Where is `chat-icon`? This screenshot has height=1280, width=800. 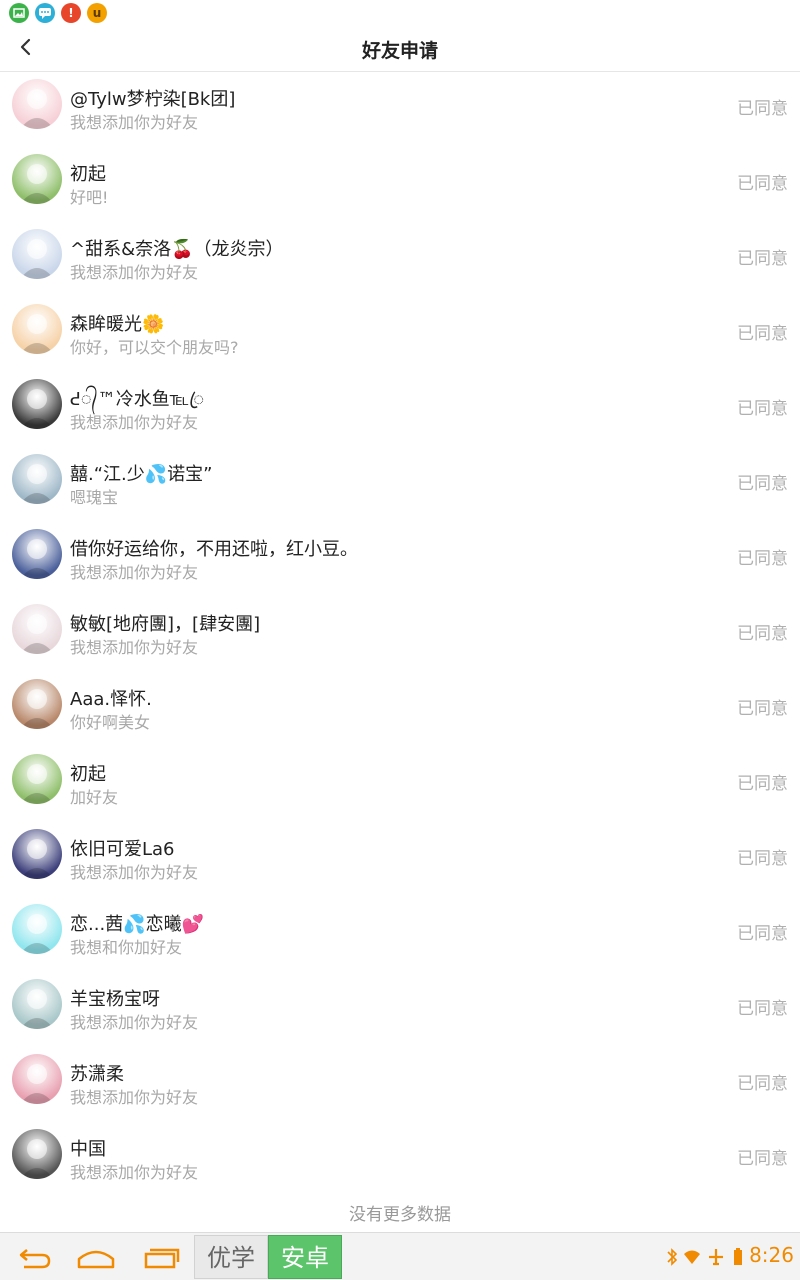
chat-icon is located at coordinates (45, 13).